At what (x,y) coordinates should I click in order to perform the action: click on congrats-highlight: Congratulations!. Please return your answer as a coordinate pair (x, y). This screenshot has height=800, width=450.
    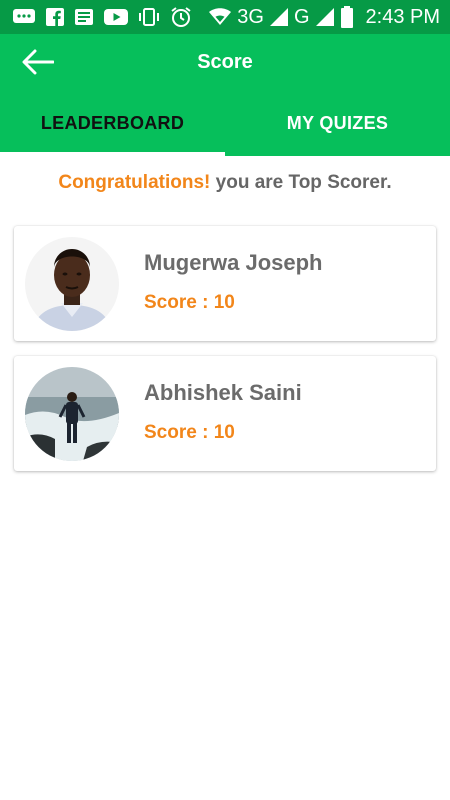
    Looking at the image, I should click on (134, 182).